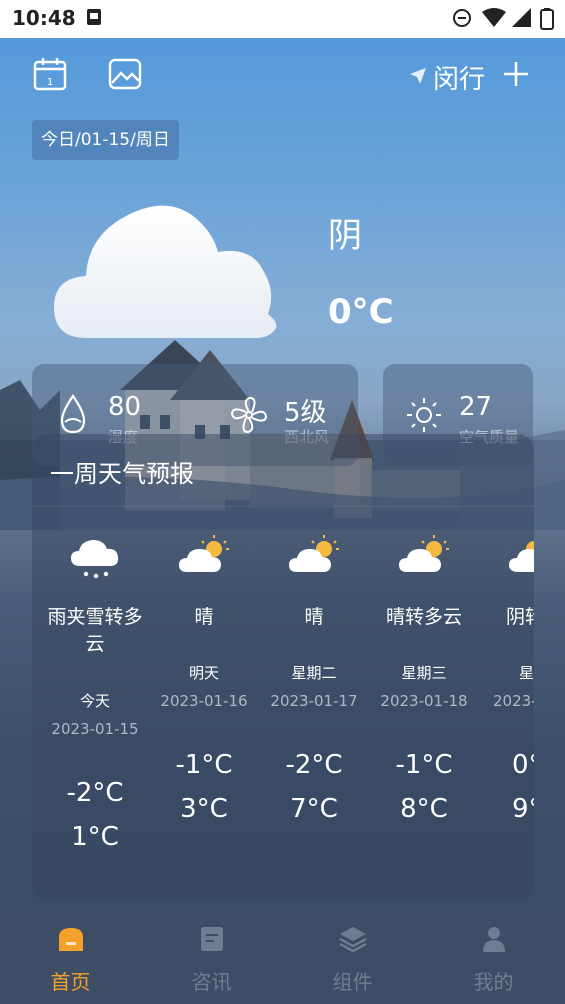 This screenshot has height=1004, width=565. Describe the element at coordinates (547, 19) in the screenshot. I see `battery-icon` at that location.